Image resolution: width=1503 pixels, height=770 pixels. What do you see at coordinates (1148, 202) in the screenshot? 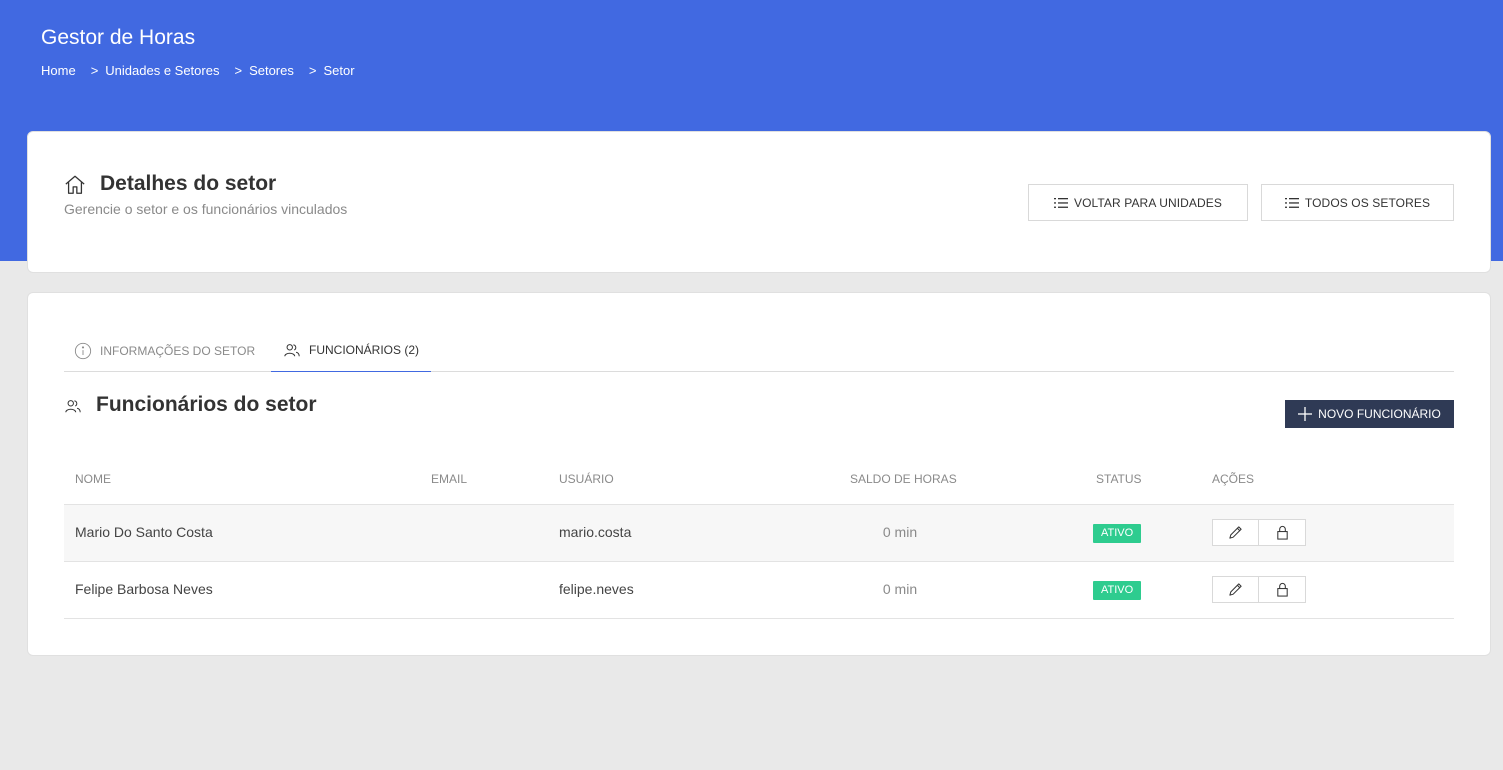
I see `back-to-units-label: VOLTAR PARA UNIDADES` at bounding box center [1148, 202].